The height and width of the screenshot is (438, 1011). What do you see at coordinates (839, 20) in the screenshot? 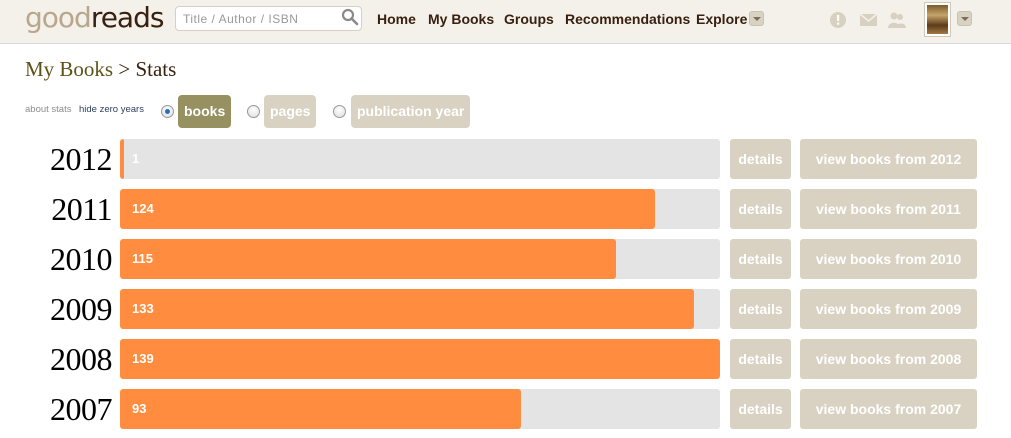
I see `alert-icon` at bounding box center [839, 20].